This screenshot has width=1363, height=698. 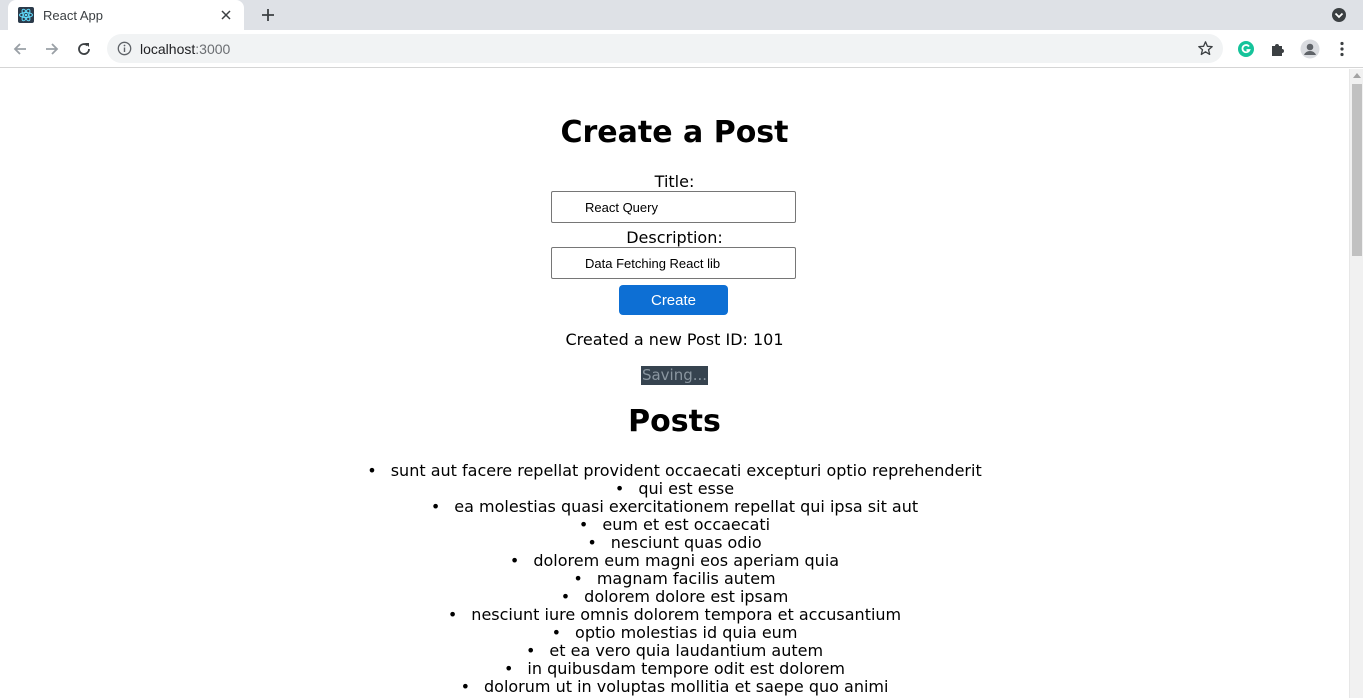 What do you see at coordinates (673, 207) in the screenshot?
I see `title-input` at bounding box center [673, 207].